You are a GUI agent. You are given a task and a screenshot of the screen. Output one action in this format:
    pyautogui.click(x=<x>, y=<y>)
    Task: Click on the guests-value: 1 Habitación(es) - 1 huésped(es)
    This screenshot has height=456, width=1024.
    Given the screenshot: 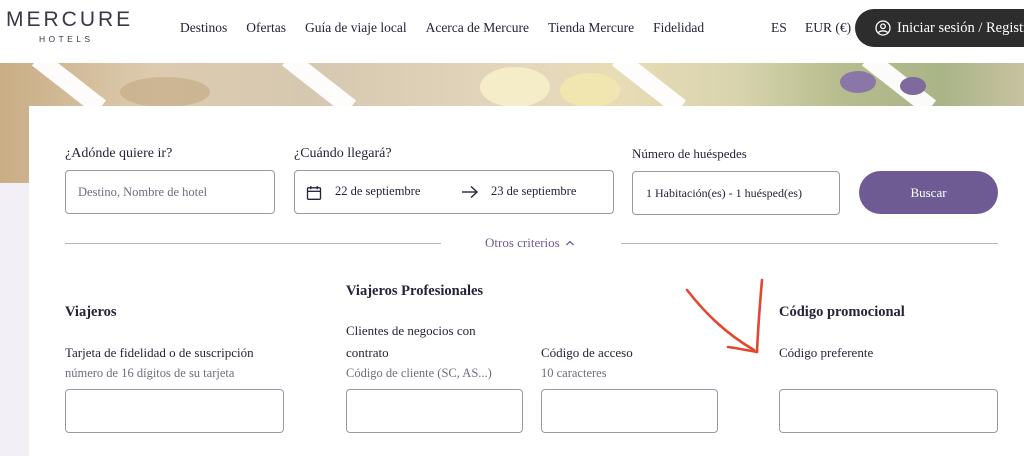 What is the action you would take?
    pyautogui.click(x=724, y=192)
    